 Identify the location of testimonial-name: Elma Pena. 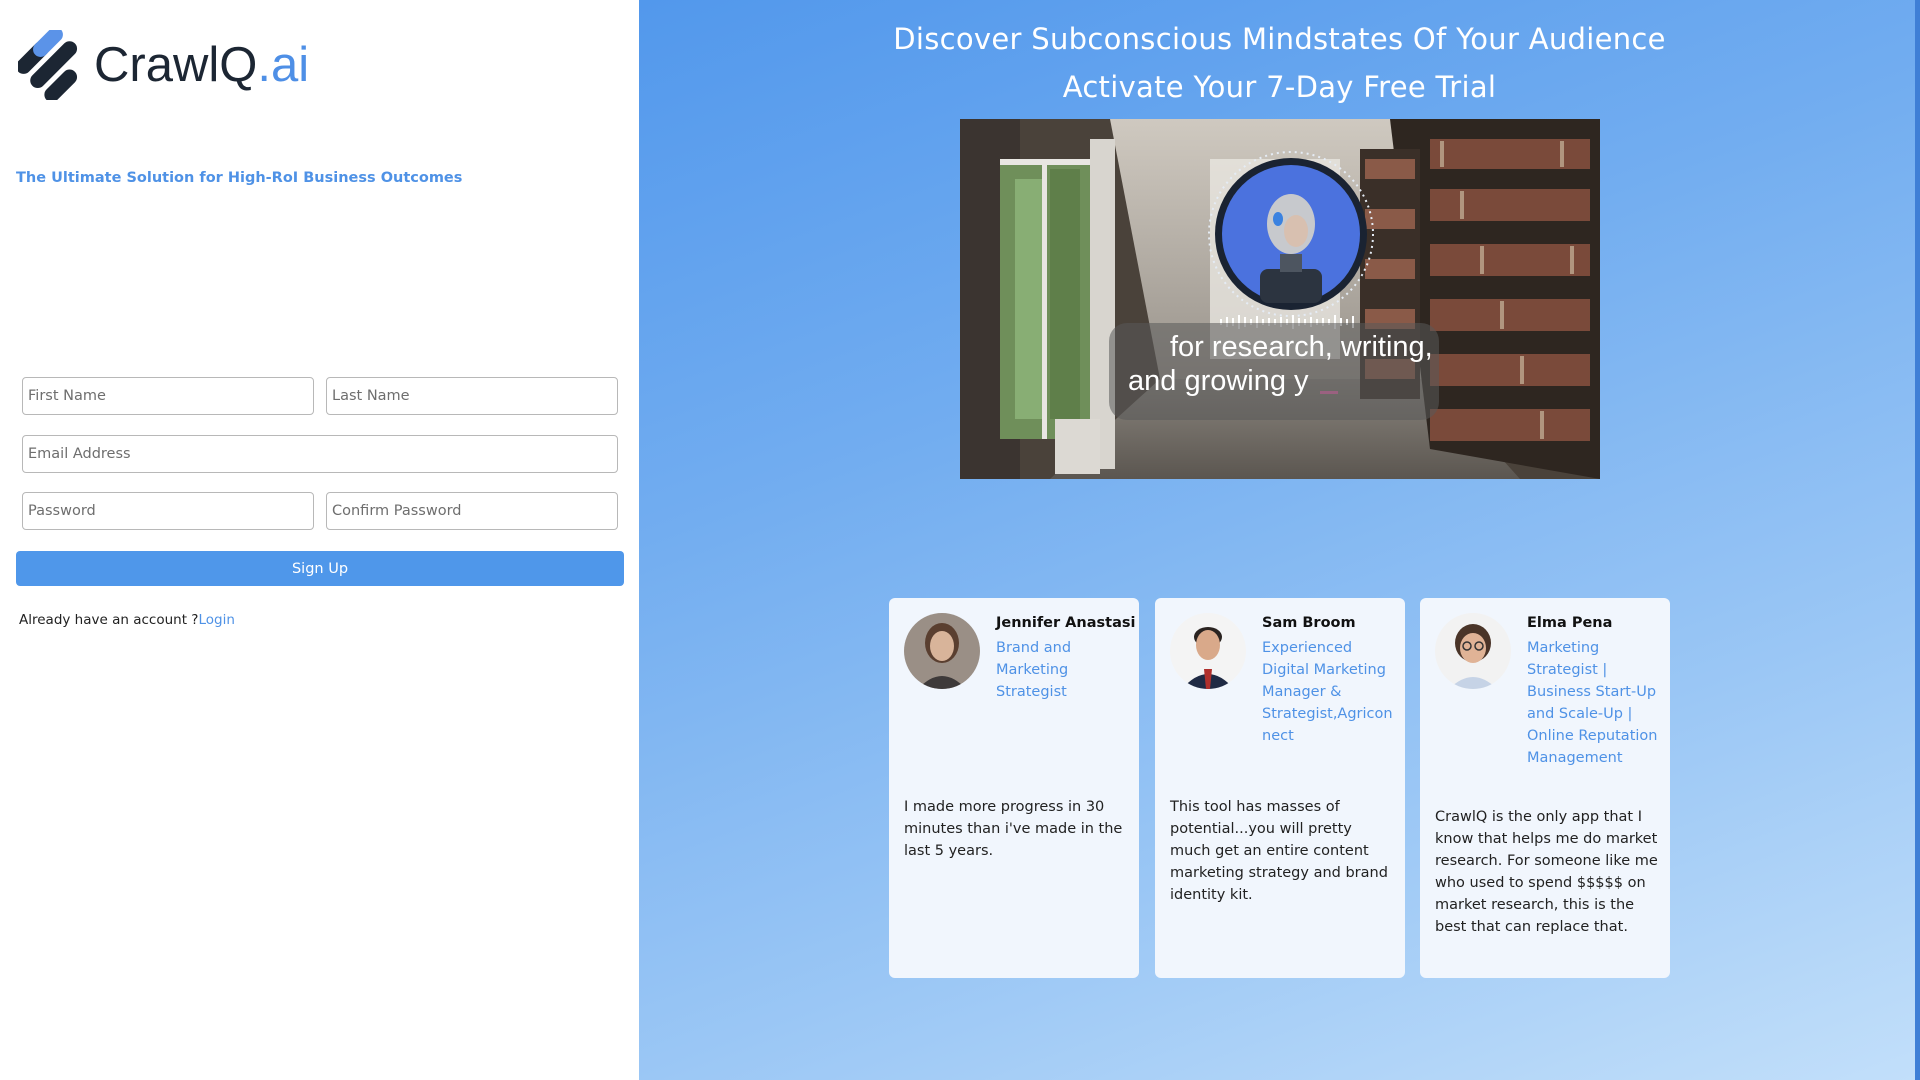
(1570, 623).